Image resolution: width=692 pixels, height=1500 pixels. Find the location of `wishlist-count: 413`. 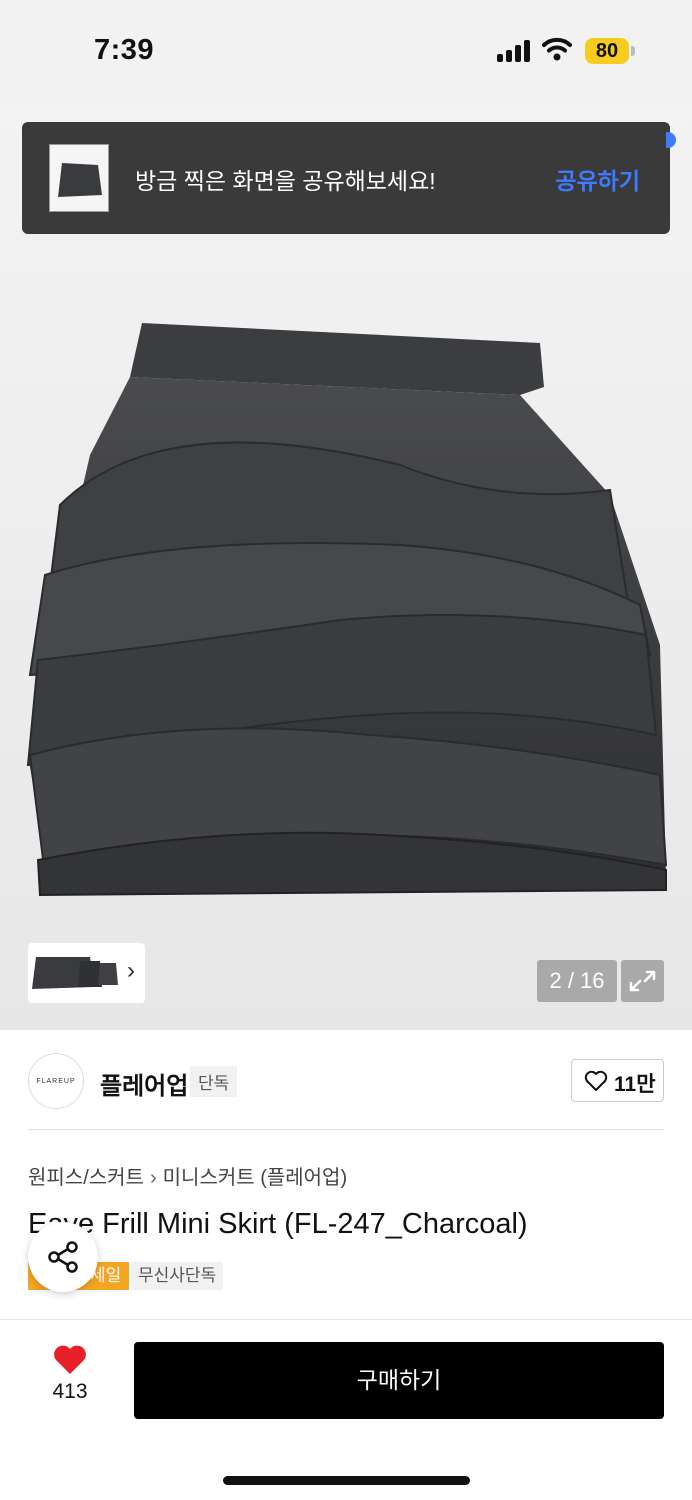

wishlist-count: 413 is located at coordinates (70, 1391).